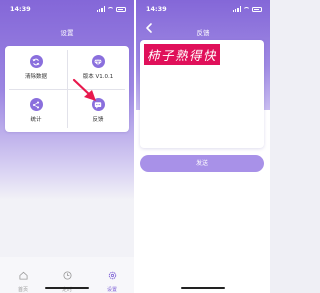  Describe the element at coordinates (98, 77) in the screenshot. I see `version-label: 版本 V1.0.1` at that location.